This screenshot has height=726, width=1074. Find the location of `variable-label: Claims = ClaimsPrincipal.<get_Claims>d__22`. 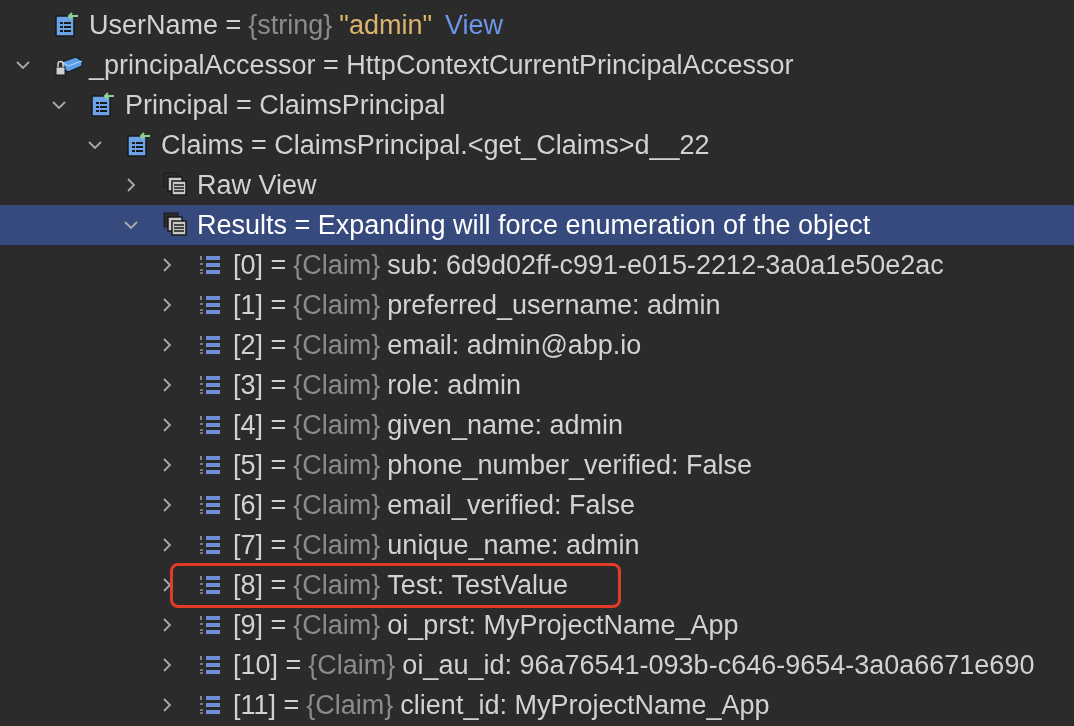

variable-label: Claims = ClaimsPrincipal.<get_Claims>d__22 is located at coordinates (435, 145).